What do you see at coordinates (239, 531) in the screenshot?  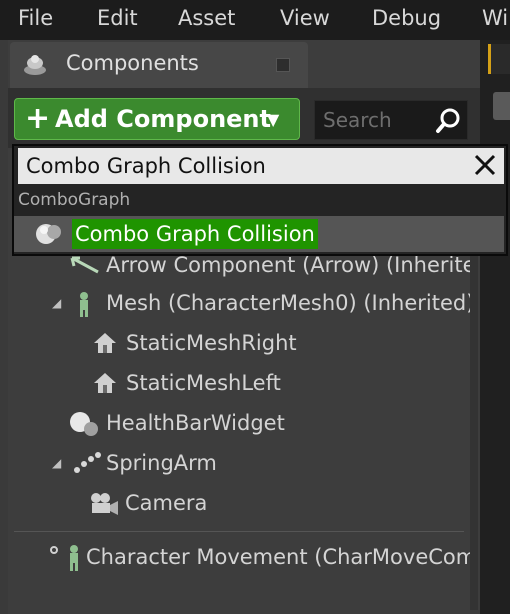 I see `tree-divider` at bounding box center [239, 531].